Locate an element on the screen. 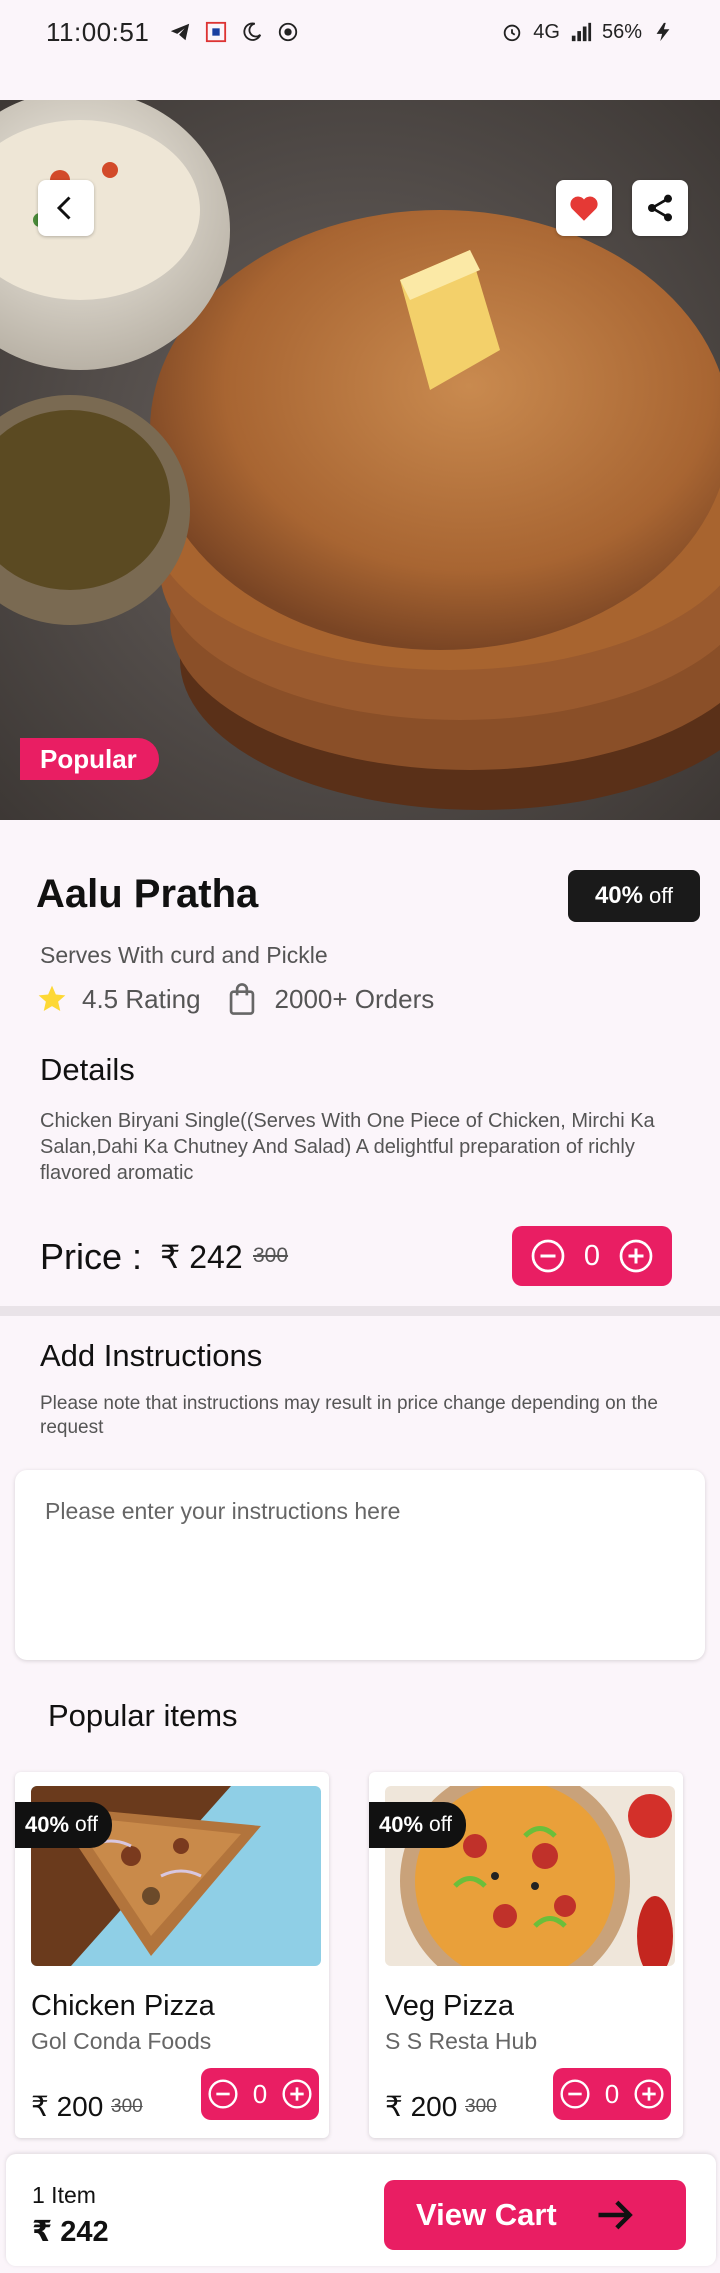 Image resolution: width=720 pixels, height=2273 pixels. alarm-icon is located at coordinates (512, 33).